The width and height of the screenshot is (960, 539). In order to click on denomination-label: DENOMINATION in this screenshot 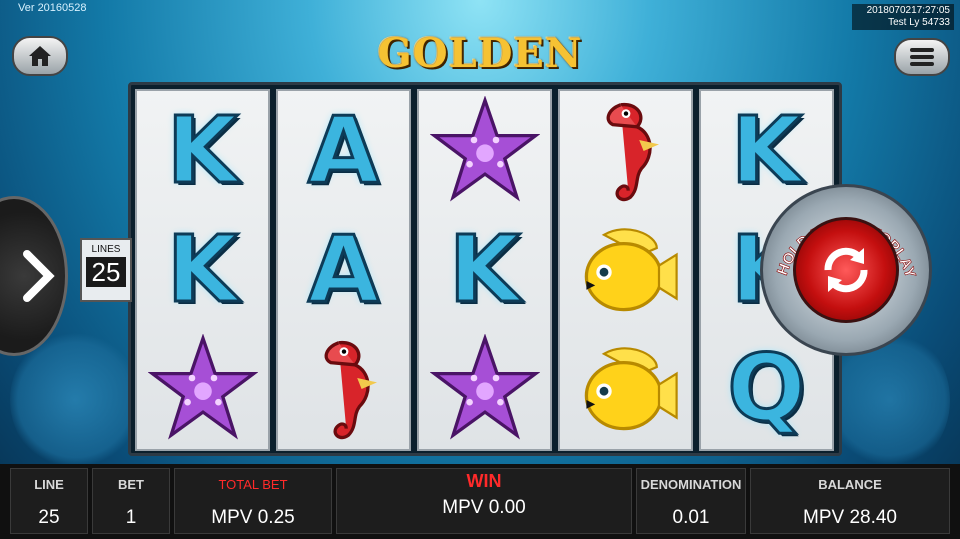, I will do `click(691, 484)`.